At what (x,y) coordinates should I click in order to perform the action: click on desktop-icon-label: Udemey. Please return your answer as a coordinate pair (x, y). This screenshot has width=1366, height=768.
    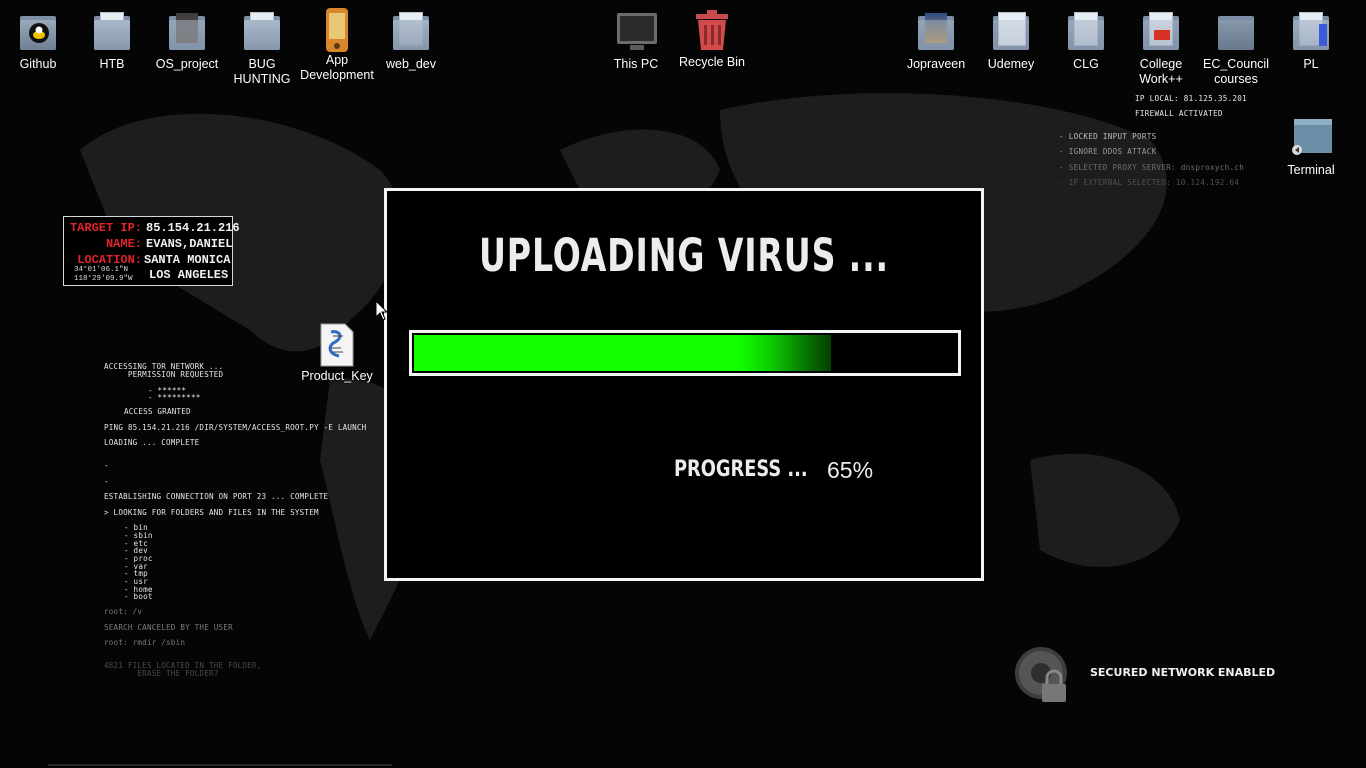
    Looking at the image, I should click on (1011, 64).